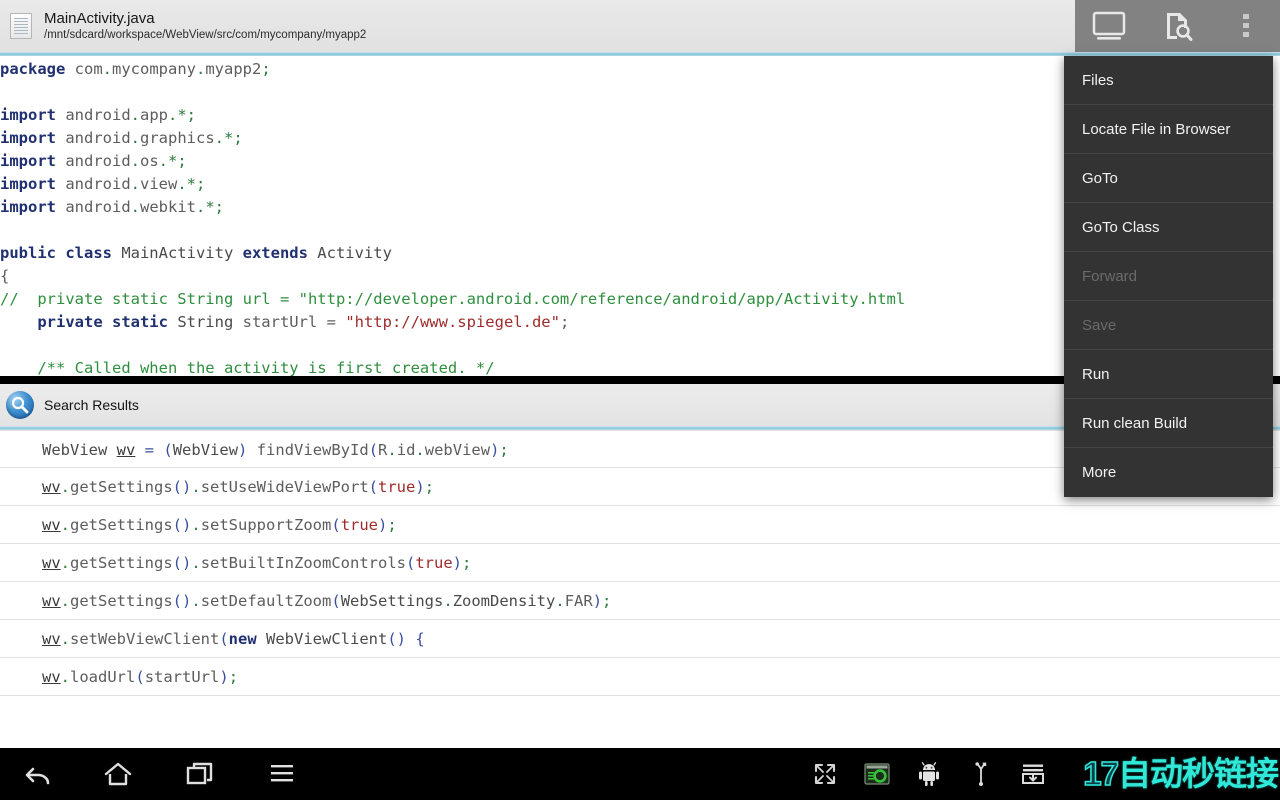 This screenshot has height=800, width=1280. Describe the element at coordinates (349, 253) in the screenshot. I see `code-token: Activity` at that location.